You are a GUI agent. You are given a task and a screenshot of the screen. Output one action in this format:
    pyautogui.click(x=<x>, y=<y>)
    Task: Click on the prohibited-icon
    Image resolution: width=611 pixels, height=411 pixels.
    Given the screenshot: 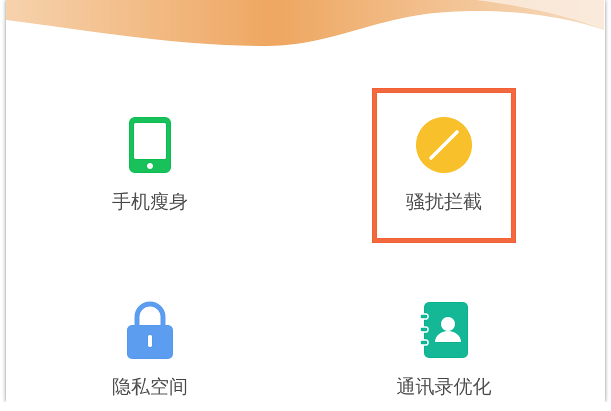 What is the action you would take?
    pyautogui.click(x=444, y=145)
    